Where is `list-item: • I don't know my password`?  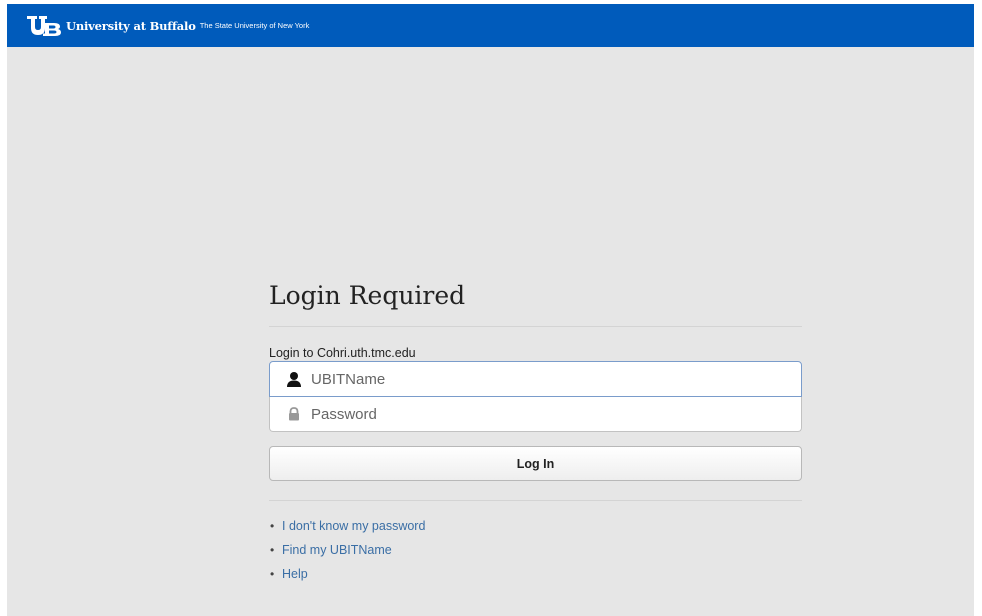
list-item: • I don't know my password is located at coordinates (535, 530).